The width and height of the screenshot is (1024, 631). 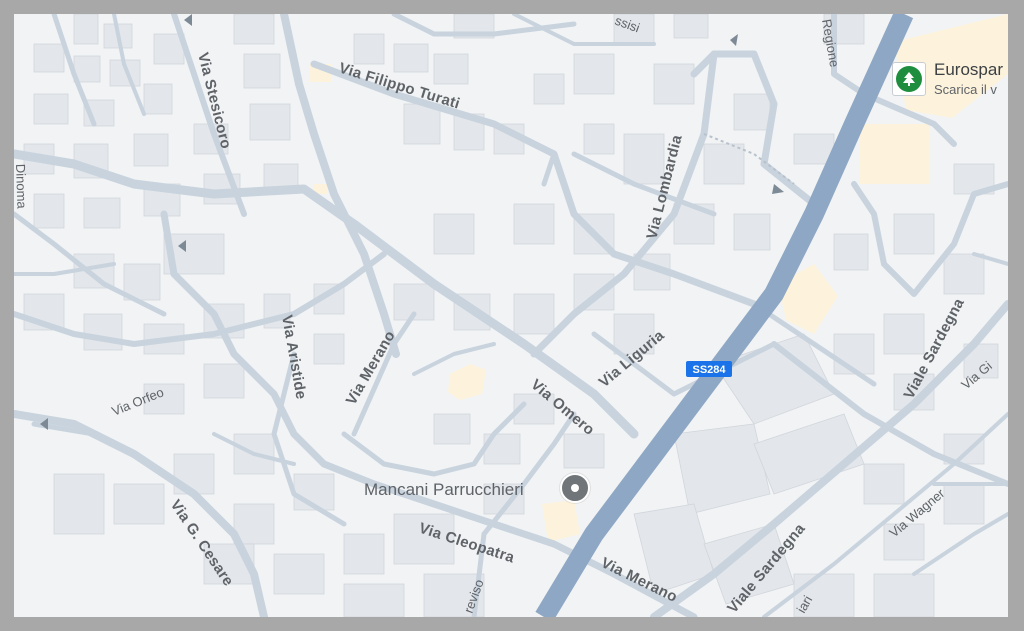 What do you see at coordinates (965, 89) in the screenshot?
I see `shop-subtitle: Scarica il v` at bounding box center [965, 89].